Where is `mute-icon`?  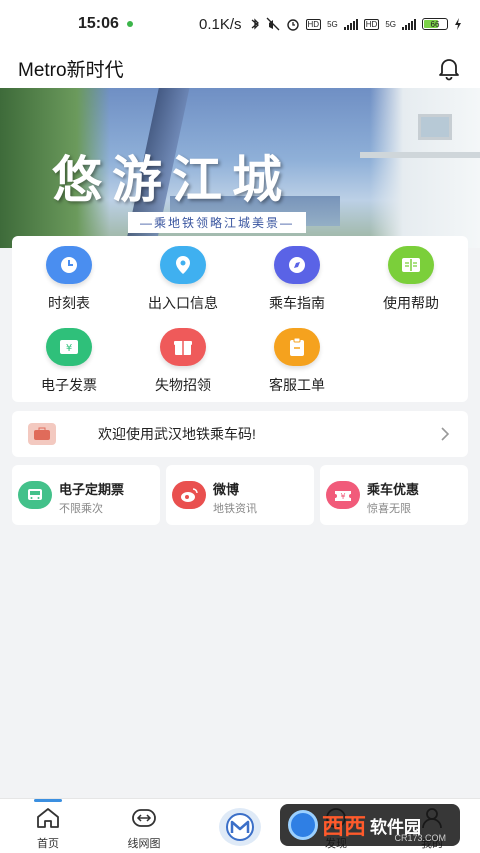
mute-icon is located at coordinates (272, 24).